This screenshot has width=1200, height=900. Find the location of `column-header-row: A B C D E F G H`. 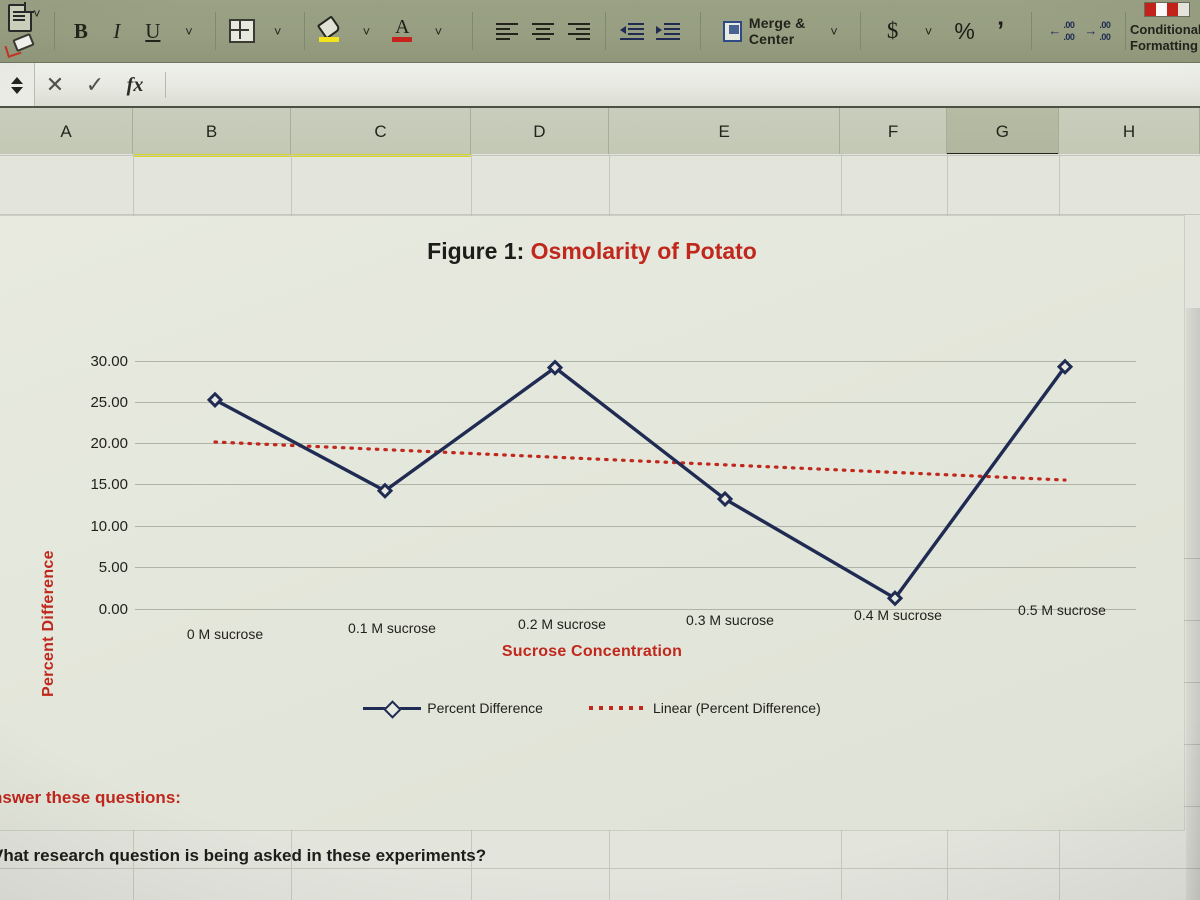

column-header-row: A B C D E F G H is located at coordinates (600, 131).